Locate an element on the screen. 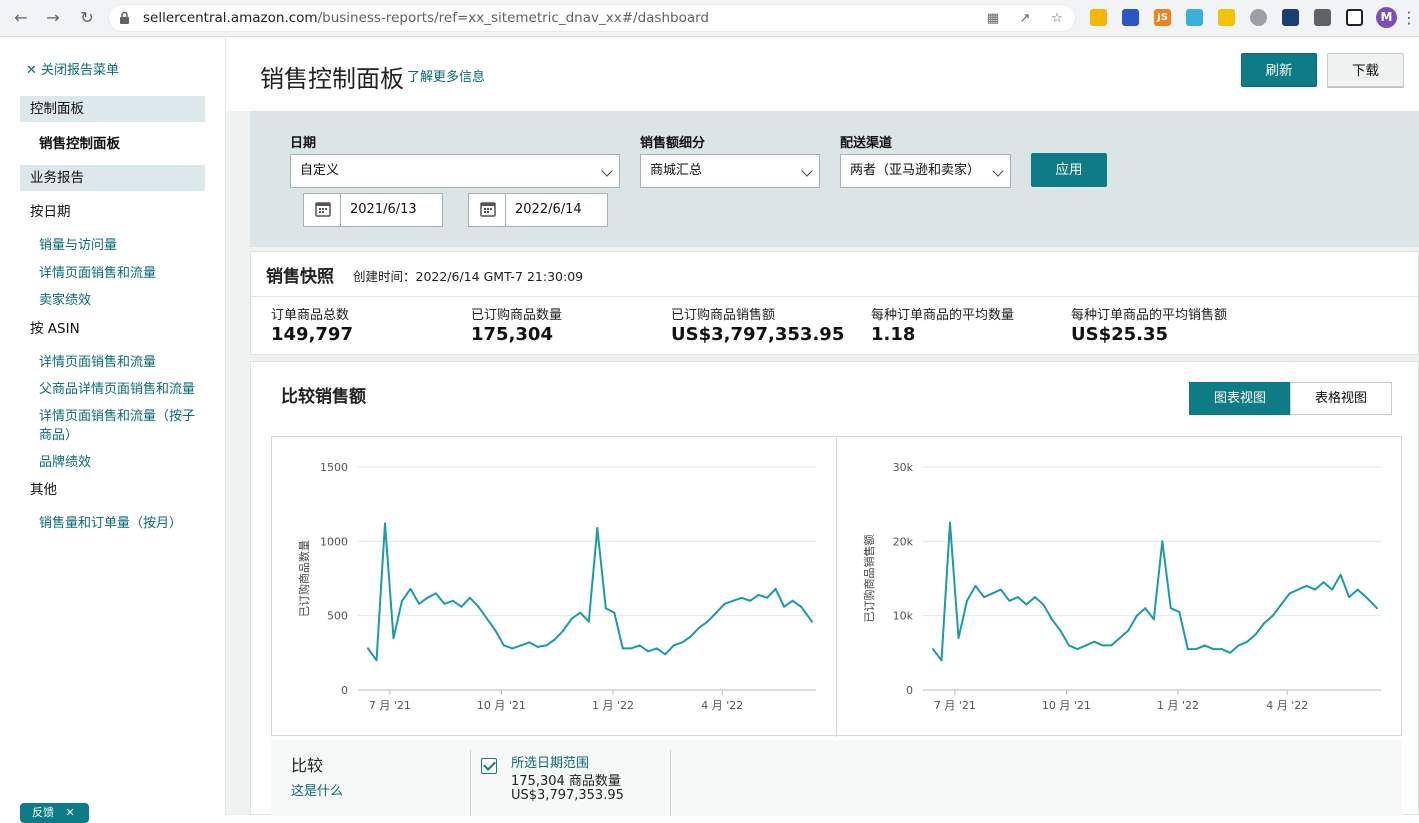  y-tick-label: 30k is located at coordinates (903, 467).